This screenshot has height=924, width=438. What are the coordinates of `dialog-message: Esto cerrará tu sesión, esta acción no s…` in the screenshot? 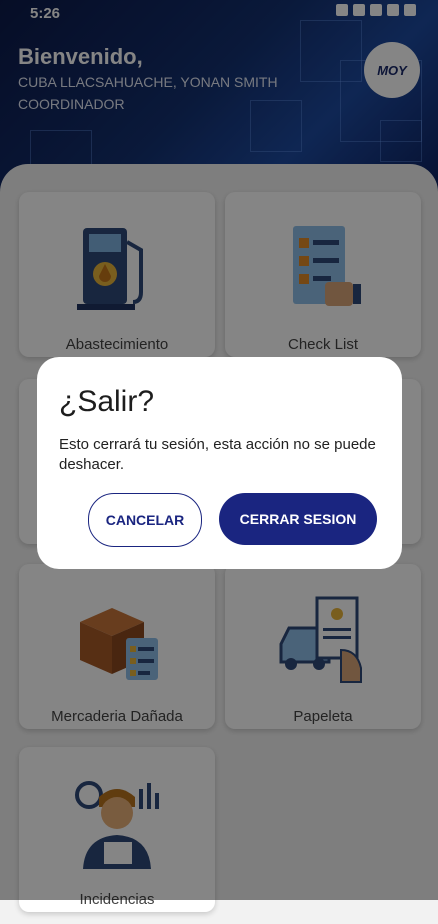 It's located at (217, 454).